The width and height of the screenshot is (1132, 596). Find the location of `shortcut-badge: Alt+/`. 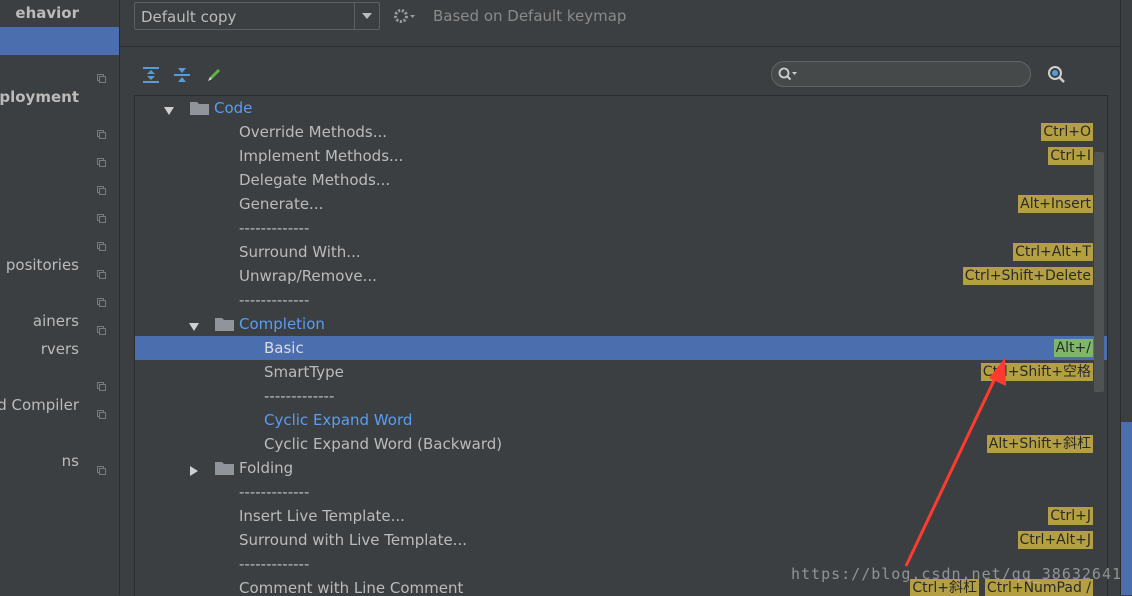

shortcut-badge: Alt+/ is located at coordinates (1073, 348).